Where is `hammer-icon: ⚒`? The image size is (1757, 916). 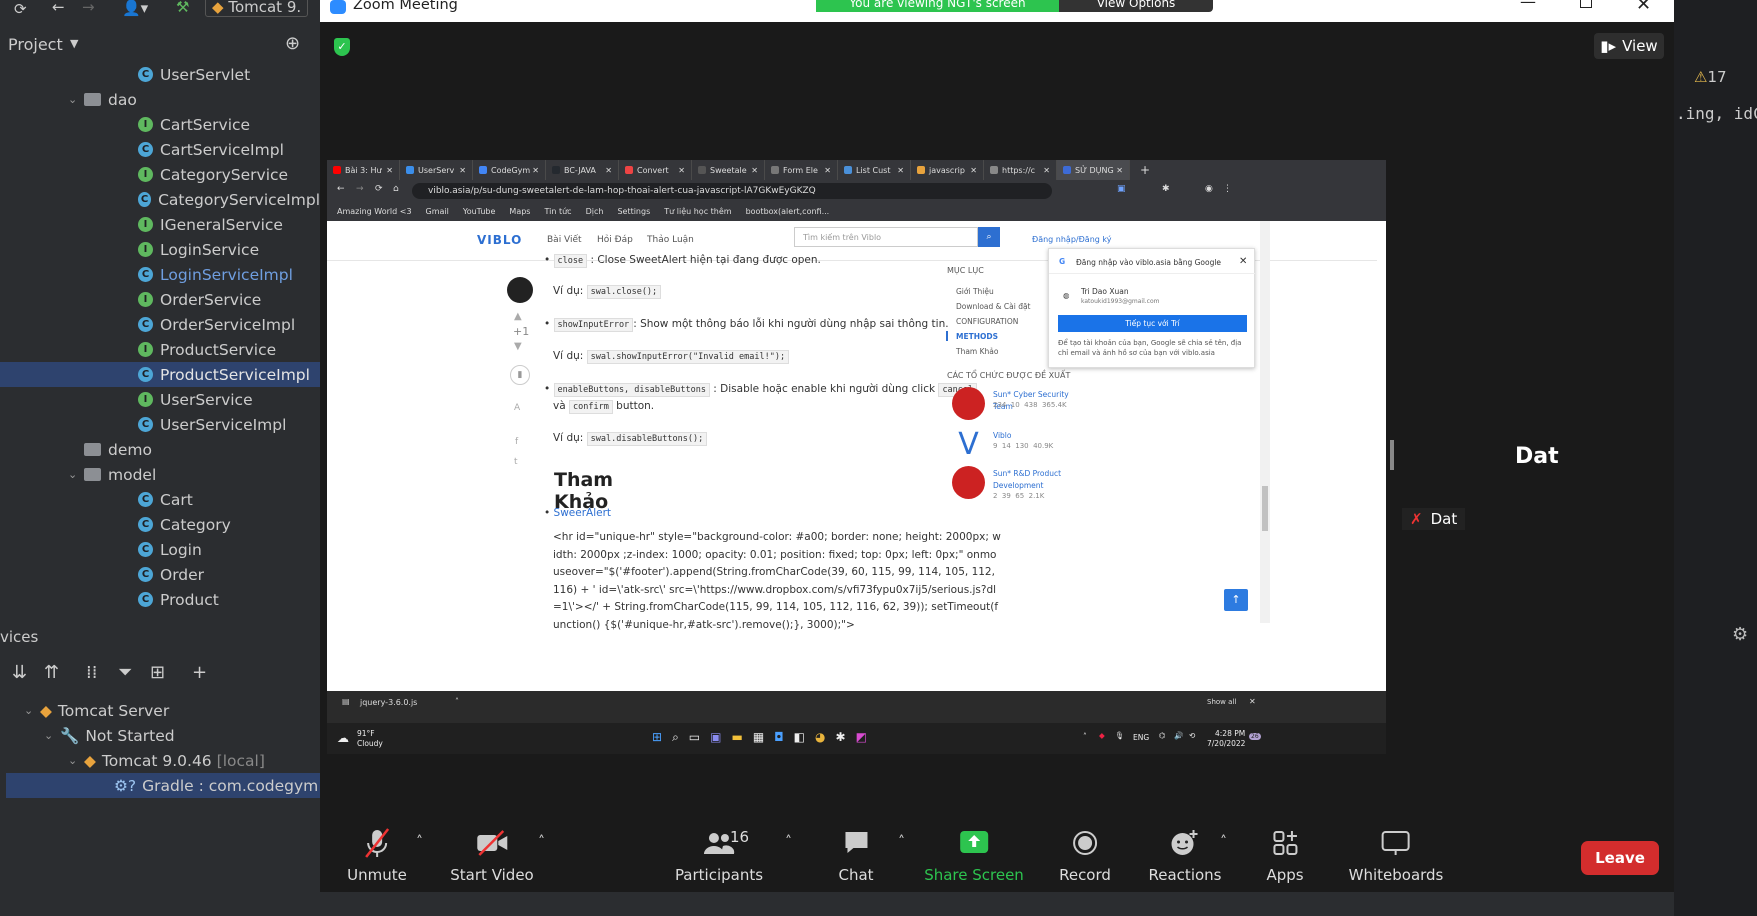
hammer-icon: ⚒ is located at coordinates (182, 8).